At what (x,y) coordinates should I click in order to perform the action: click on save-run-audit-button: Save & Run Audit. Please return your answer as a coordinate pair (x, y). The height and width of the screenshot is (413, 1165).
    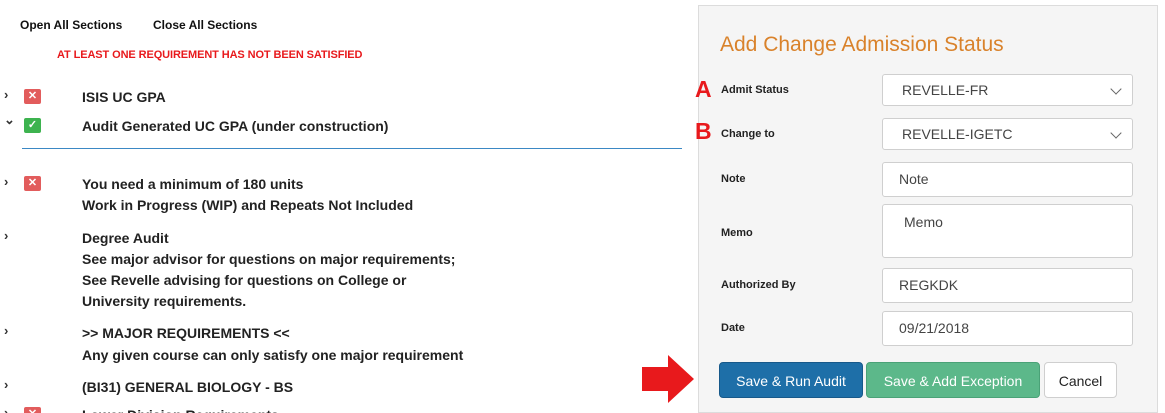
    Looking at the image, I should click on (791, 380).